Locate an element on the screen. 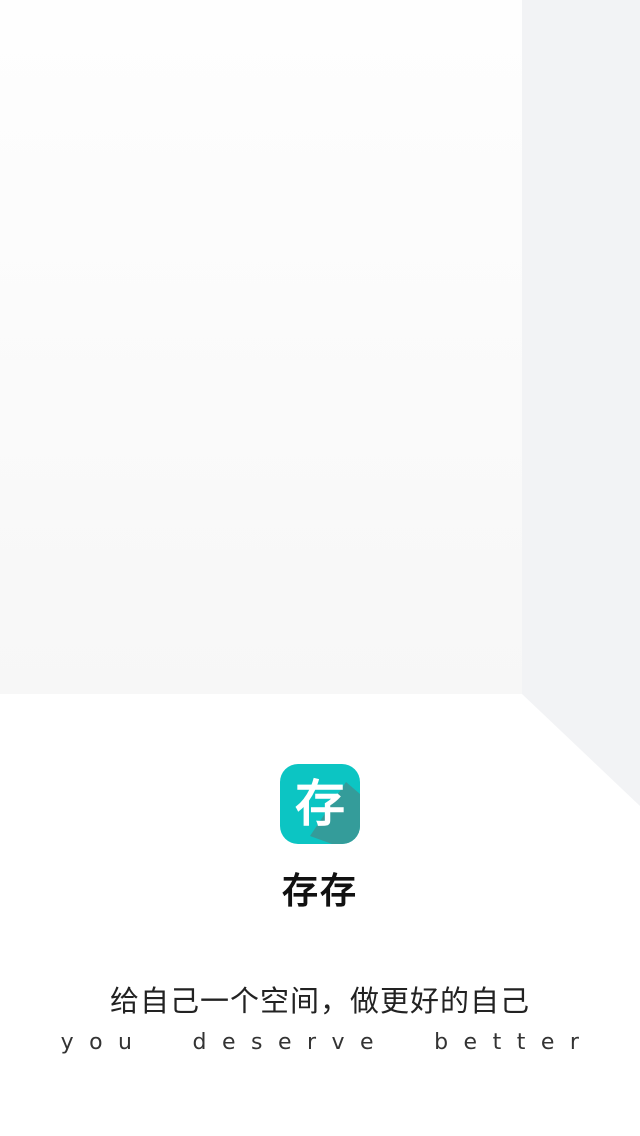  side-wall is located at coordinates (581, 403).